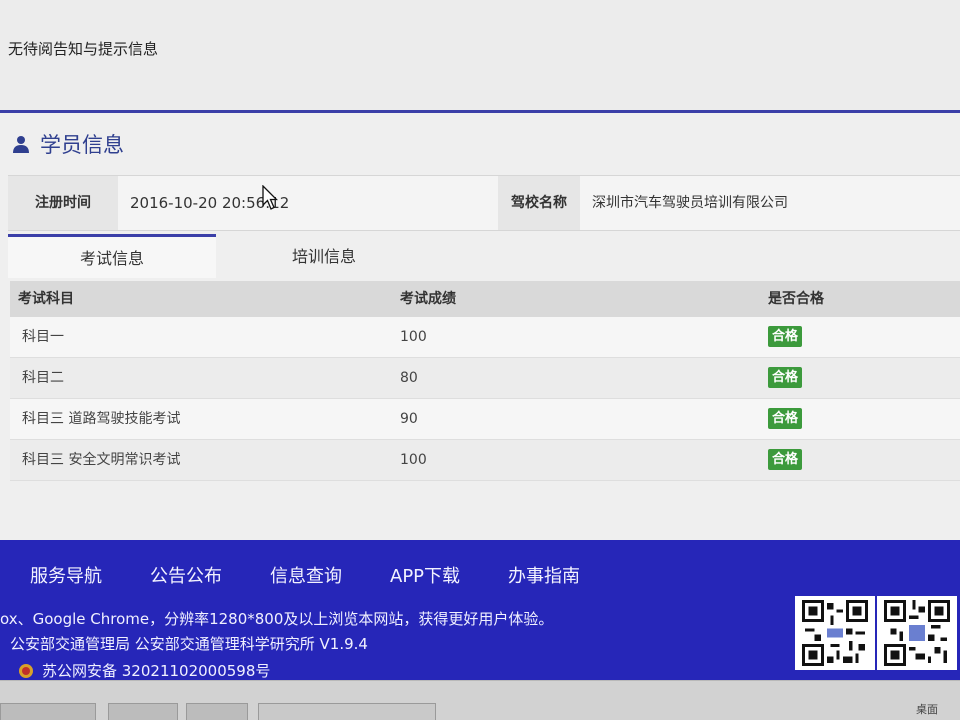 The width and height of the screenshot is (960, 720). Describe the element at coordinates (101, 419) in the screenshot. I see `subject-cell: 科目三 道路驾驶技能考试` at that location.